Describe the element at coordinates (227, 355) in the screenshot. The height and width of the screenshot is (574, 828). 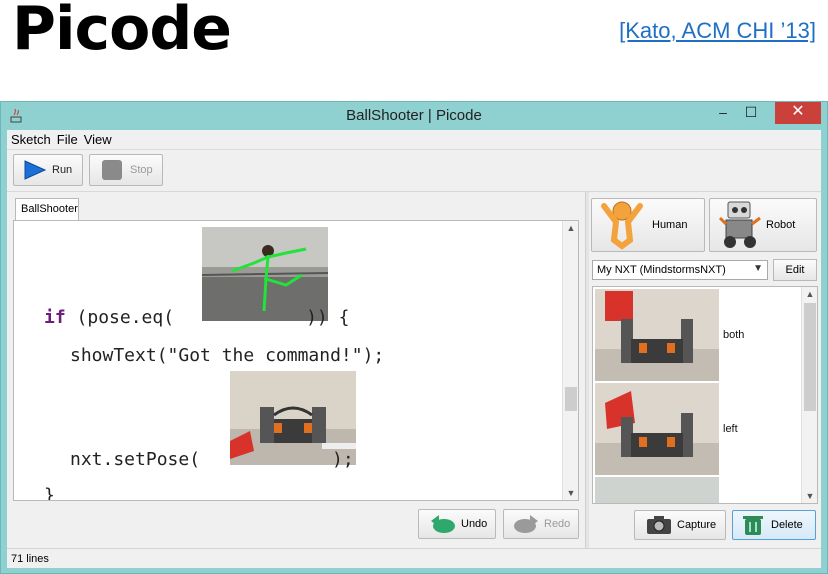
I see `code-line-showtext: showText("Got the command!");` at that location.